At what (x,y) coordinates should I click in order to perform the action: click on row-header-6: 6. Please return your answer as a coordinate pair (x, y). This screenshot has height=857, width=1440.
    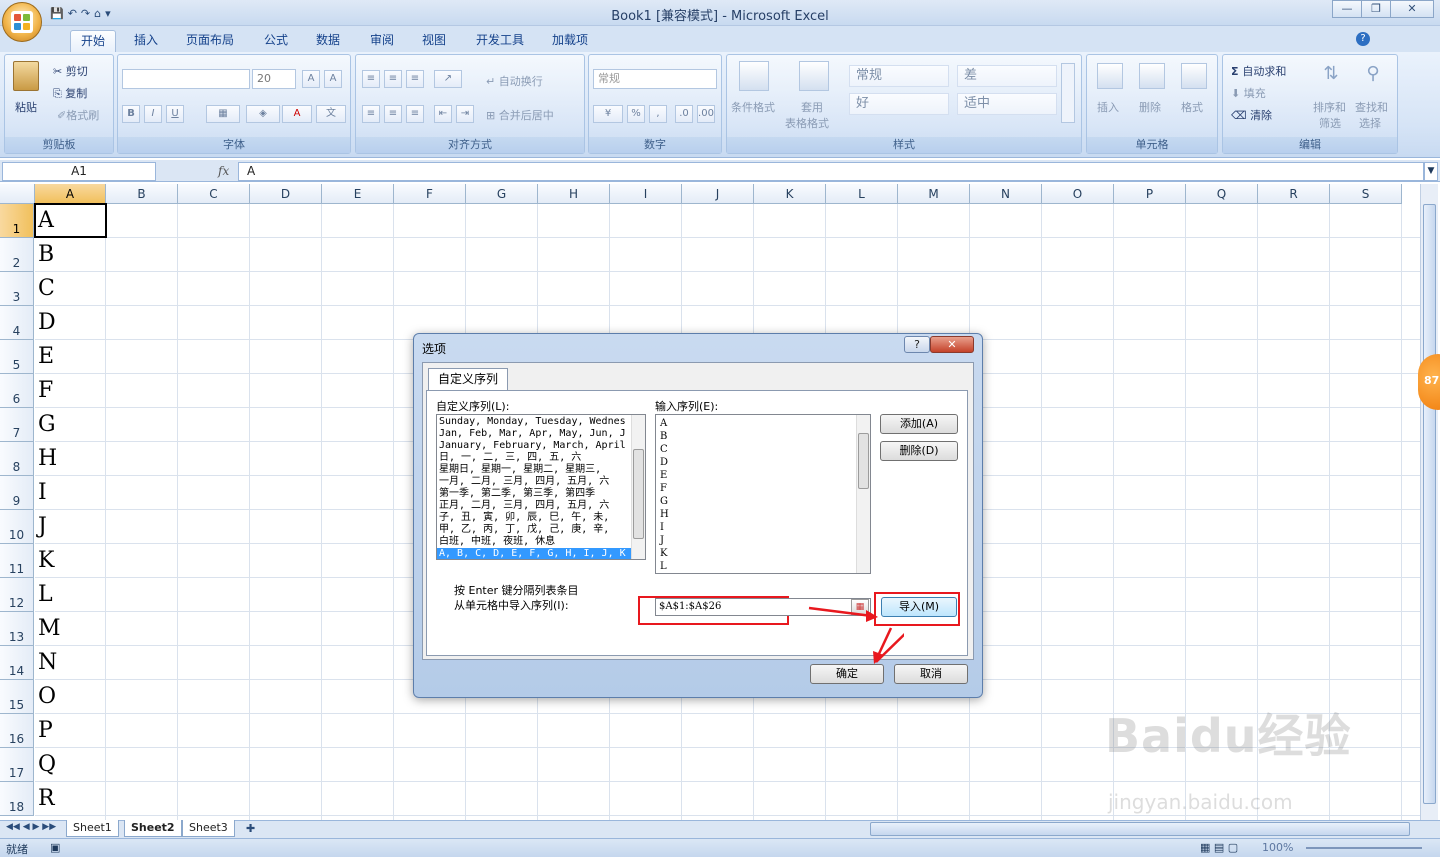
    Looking at the image, I should click on (17, 391).